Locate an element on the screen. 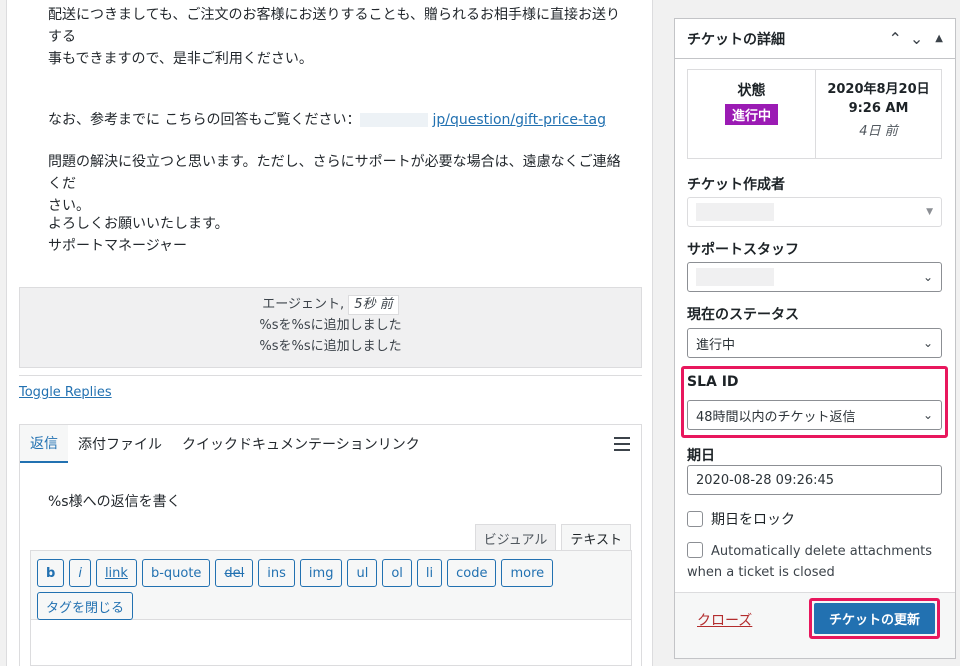  reply-textarea is located at coordinates (331, 643).